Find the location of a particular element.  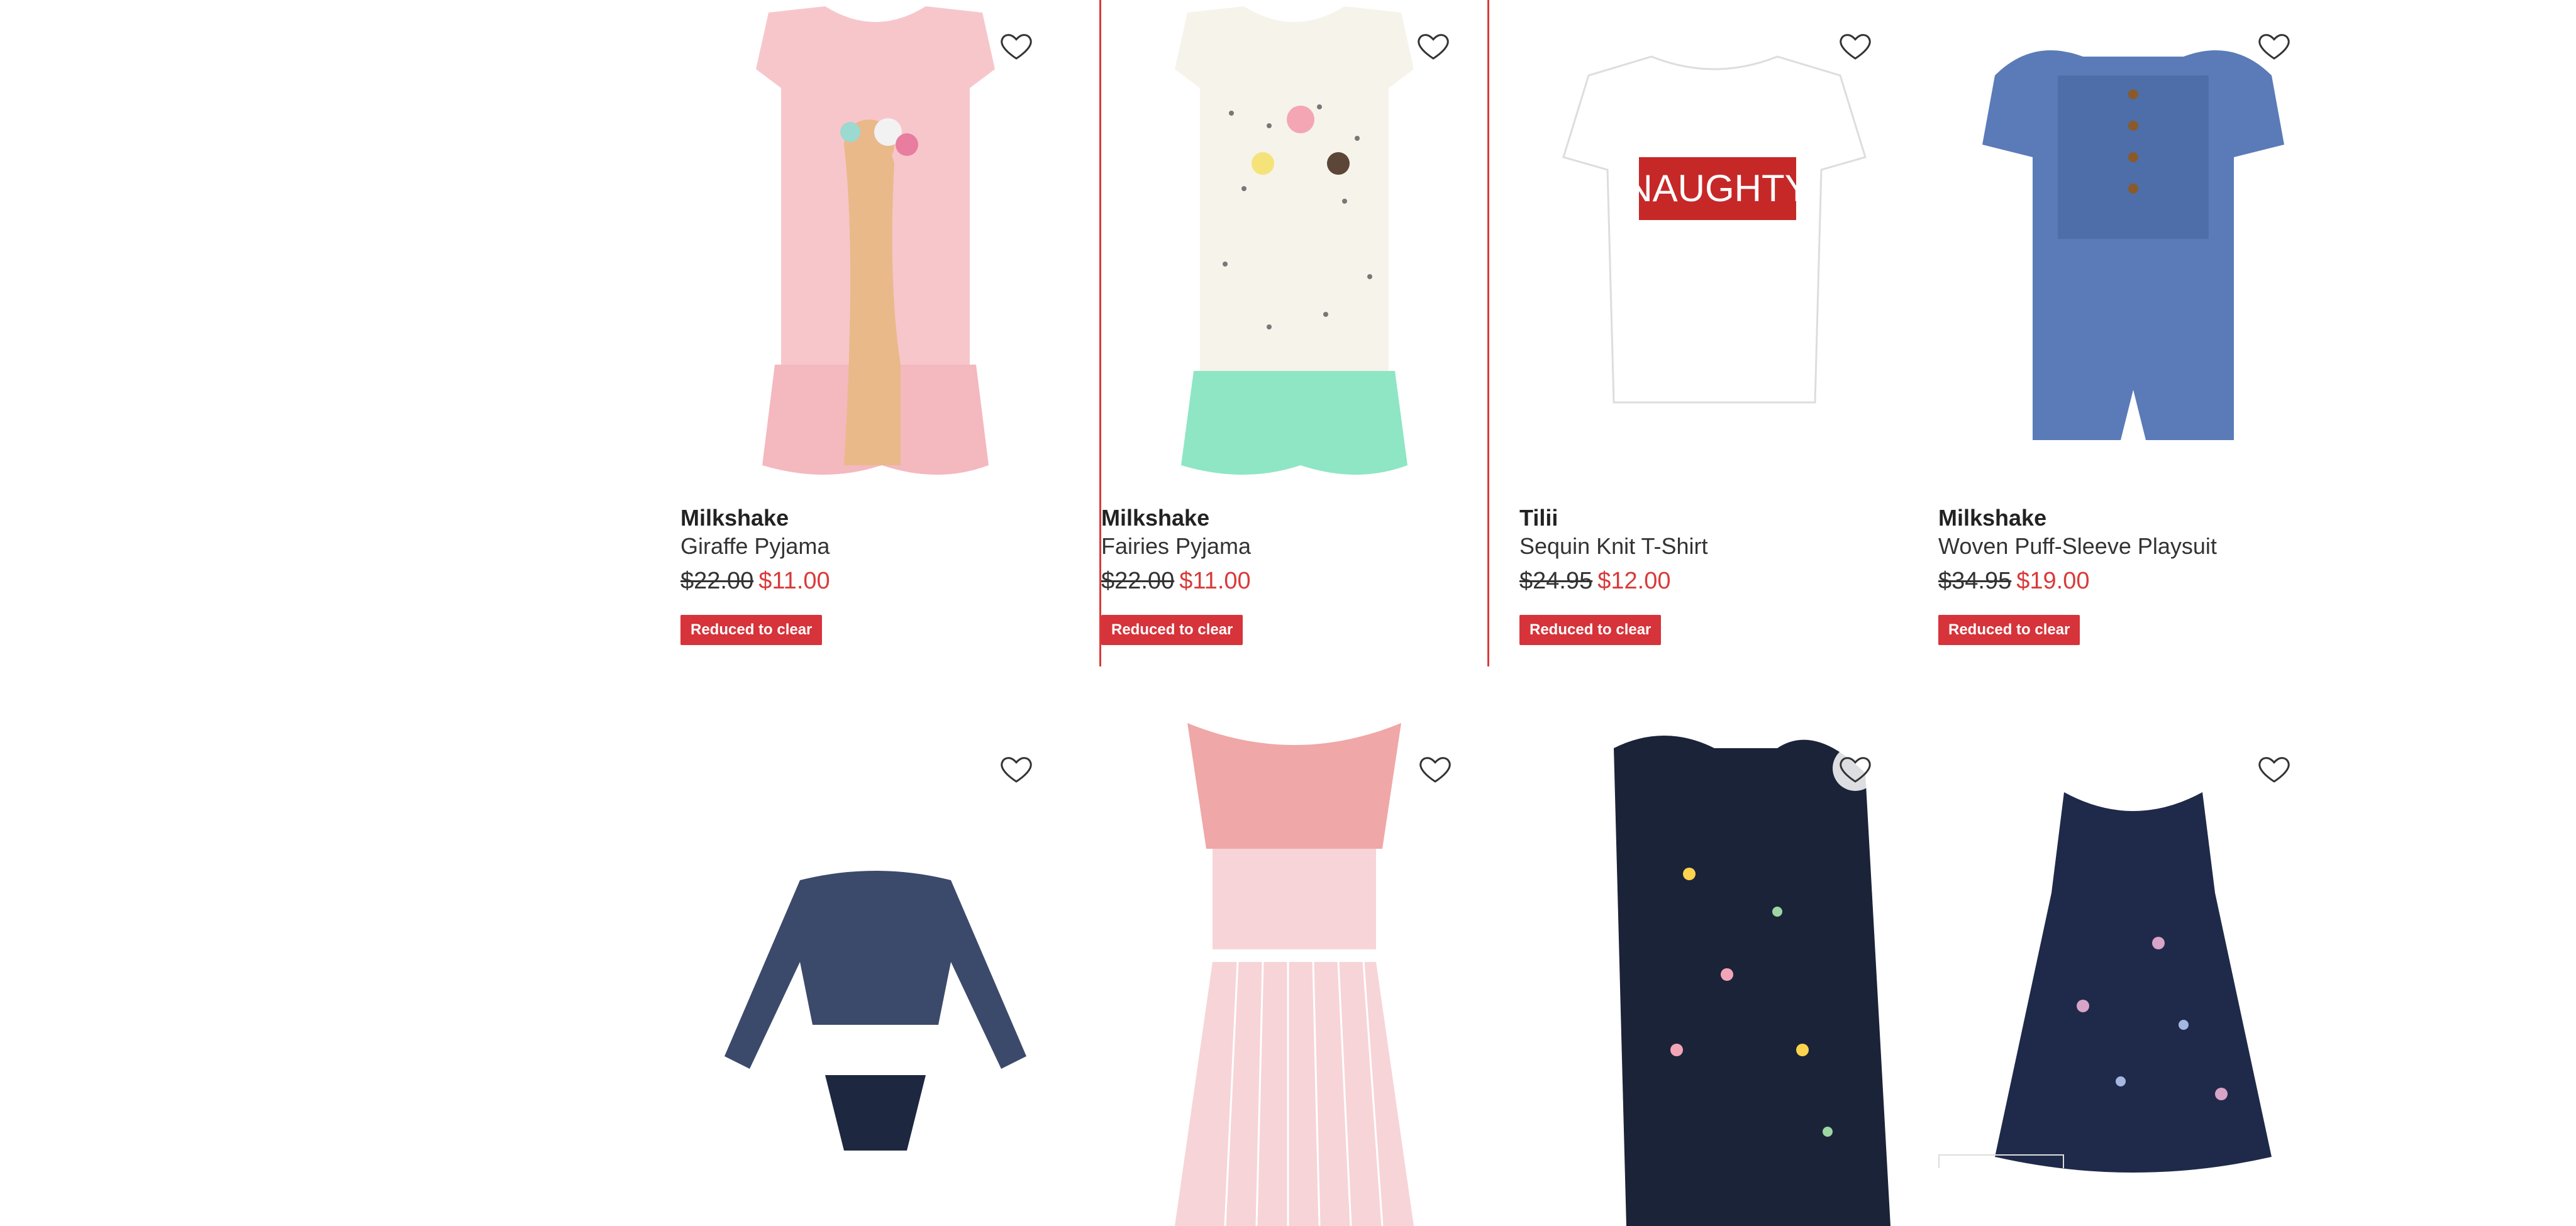

product-name: Fairies Pyjama is located at coordinates (1294, 546).